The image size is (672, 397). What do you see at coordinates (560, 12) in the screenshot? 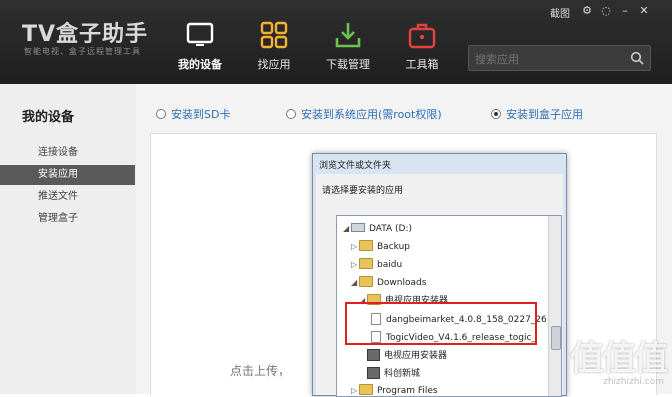
I see `screenshot-button: 截图` at bounding box center [560, 12].